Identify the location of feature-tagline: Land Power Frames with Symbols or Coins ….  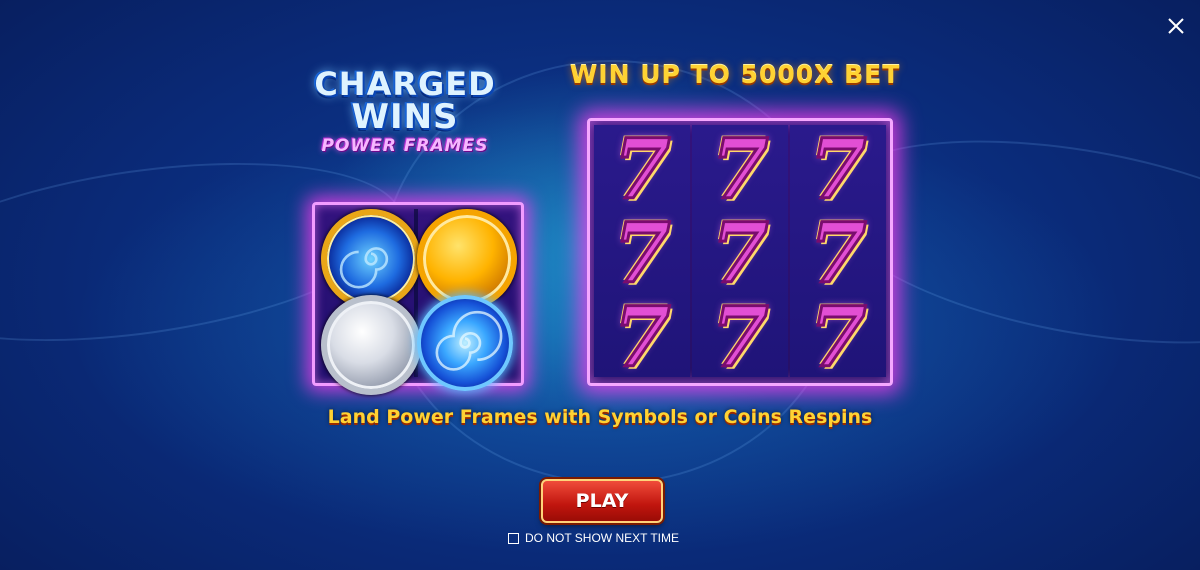
(600, 417).